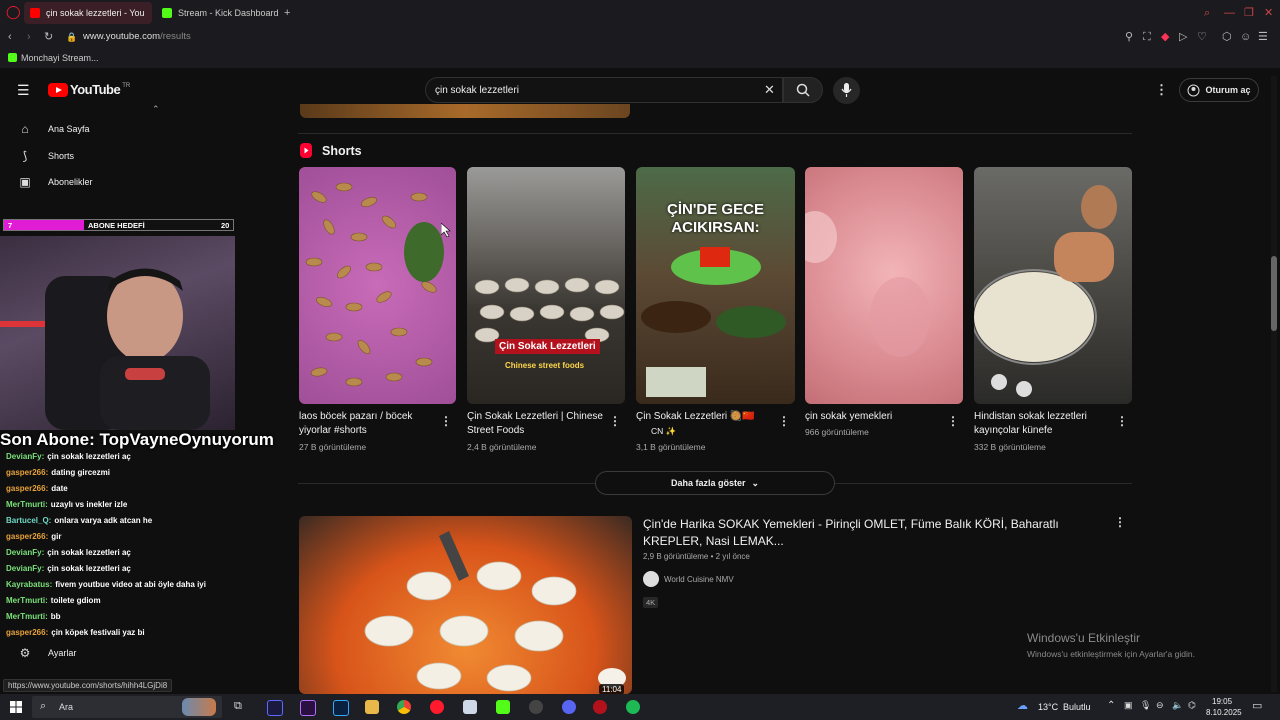 This screenshot has width=1280, height=720. Describe the element at coordinates (1202, 37) in the screenshot. I see `heart-icon: ♡` at that location.